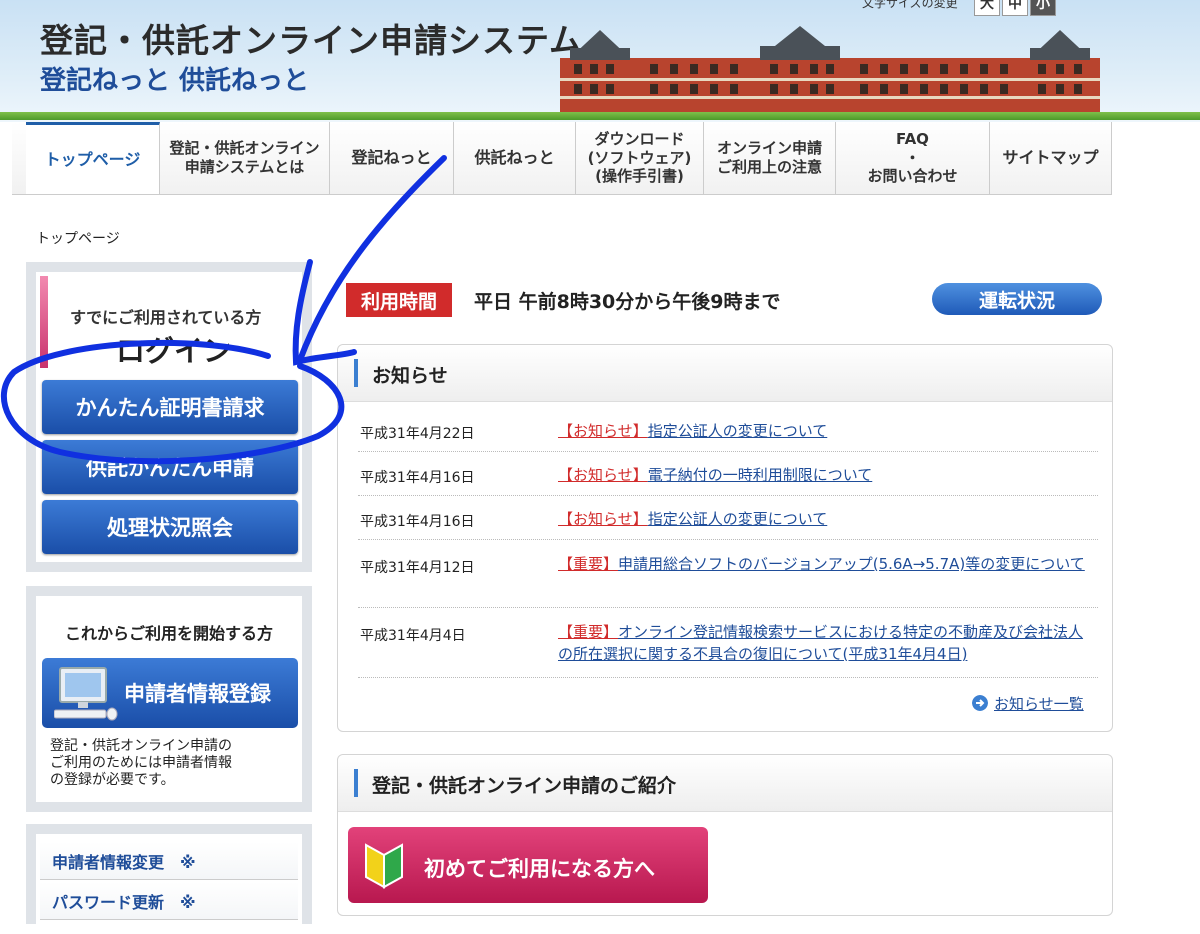  Describe the element at coordinates (169, 901) in the screenshot. I see `password-update-link: パスワード更新 ※` at that location.